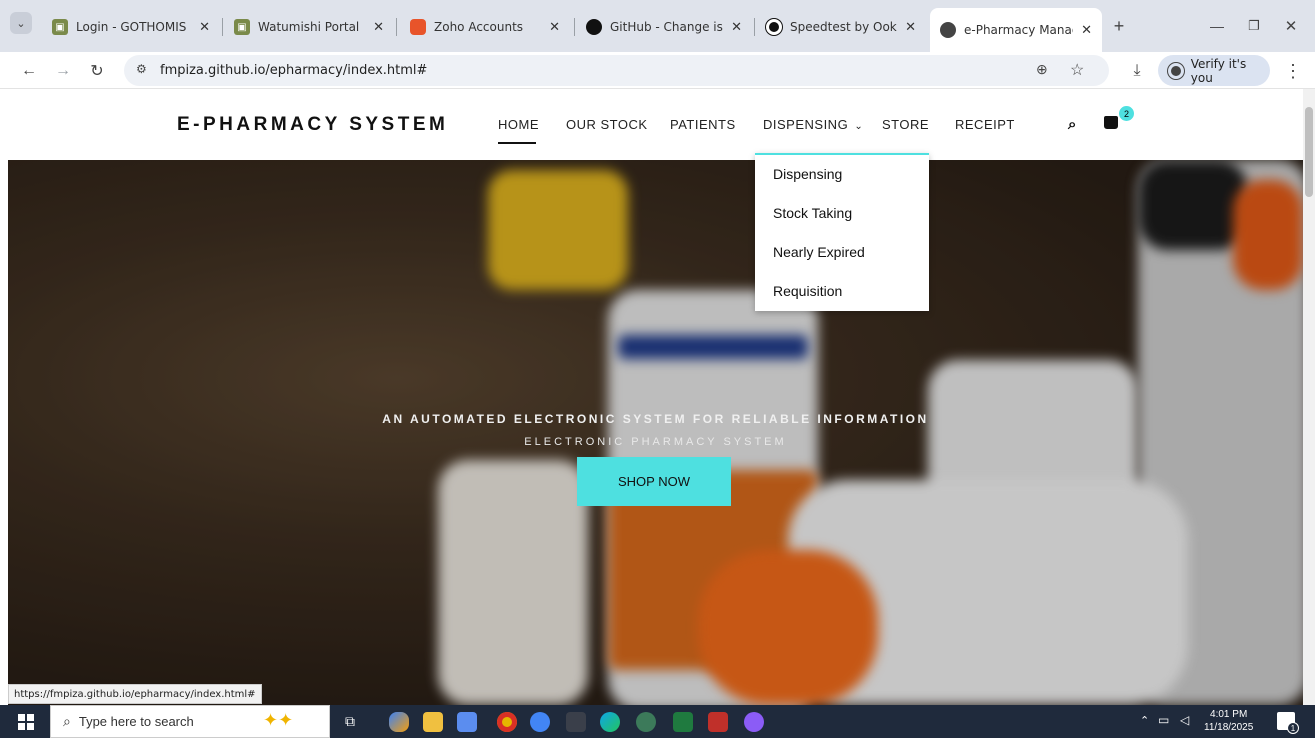 This screenshot has height=738, width=1315. What do you see at coordinates (1042, 69) in the screenshot?
I see `zoom-icon: ⊕` at bounding box center [1042, 69].